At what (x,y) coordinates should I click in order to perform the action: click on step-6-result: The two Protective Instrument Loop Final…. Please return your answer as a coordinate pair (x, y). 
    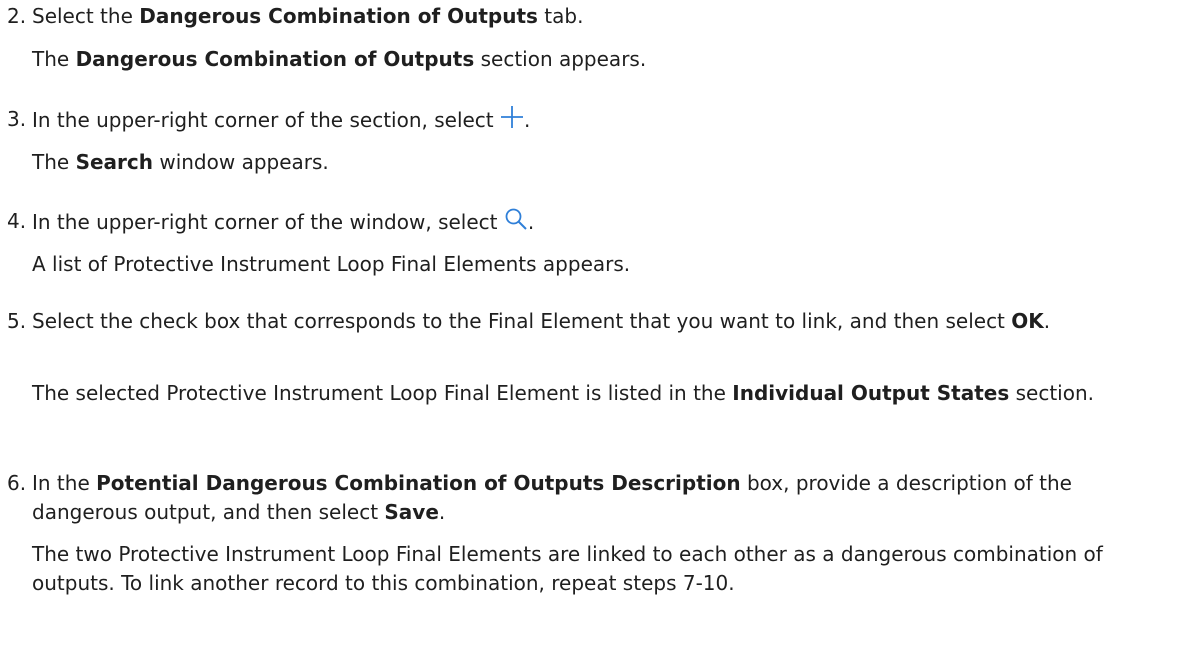
    Looking at the image, I should click on (595, 569).